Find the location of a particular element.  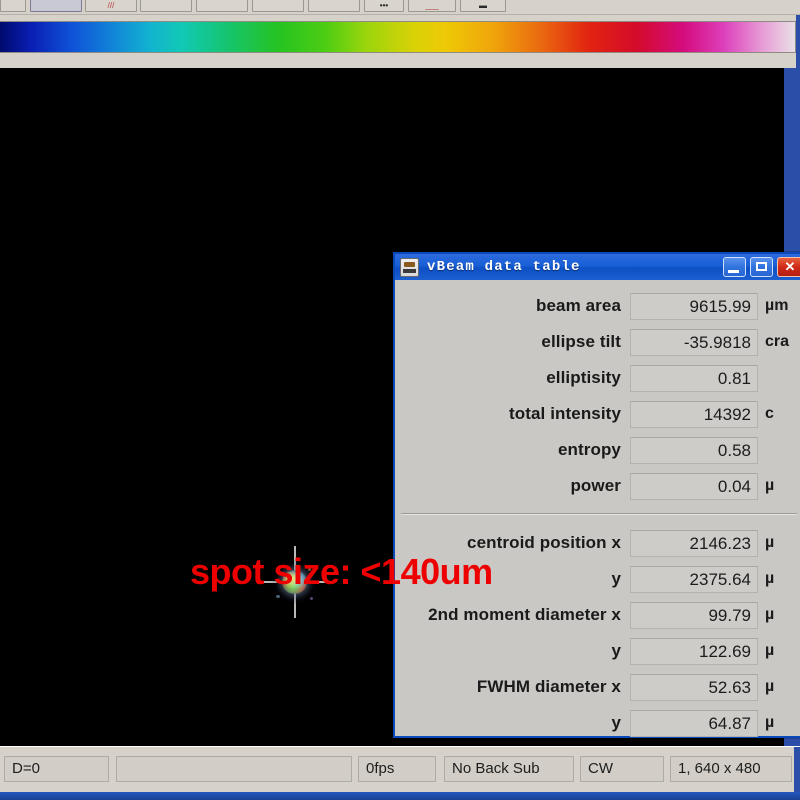

row-value: 0.58 is located at coordinates (694, 450).